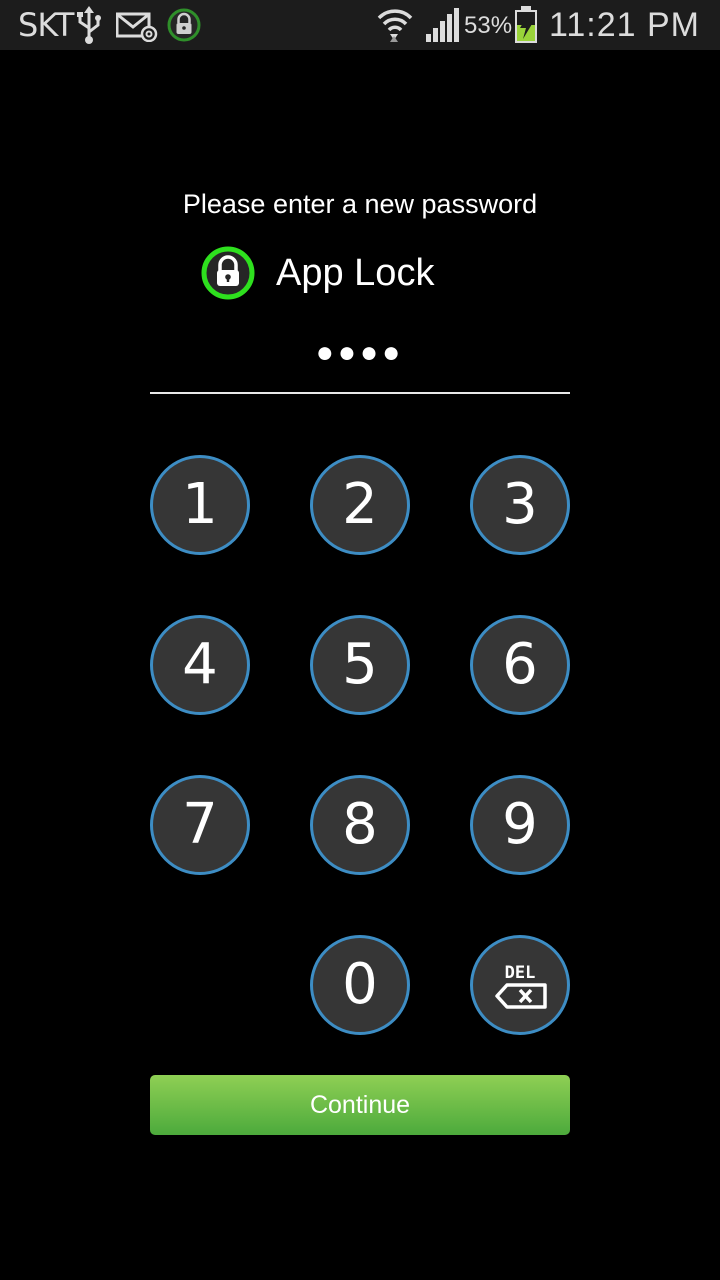  Describe the element at coordinates (136, 27) in the screenshot. I see `mail-icon` at that location.